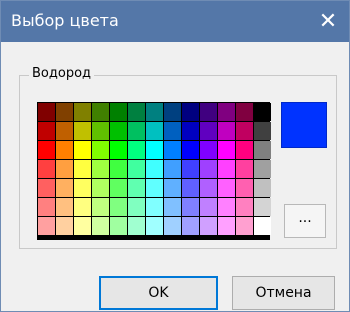 This screenshot has width=350, height=312. I want to click on window-title: Выбор цвета, so click(65, 20).